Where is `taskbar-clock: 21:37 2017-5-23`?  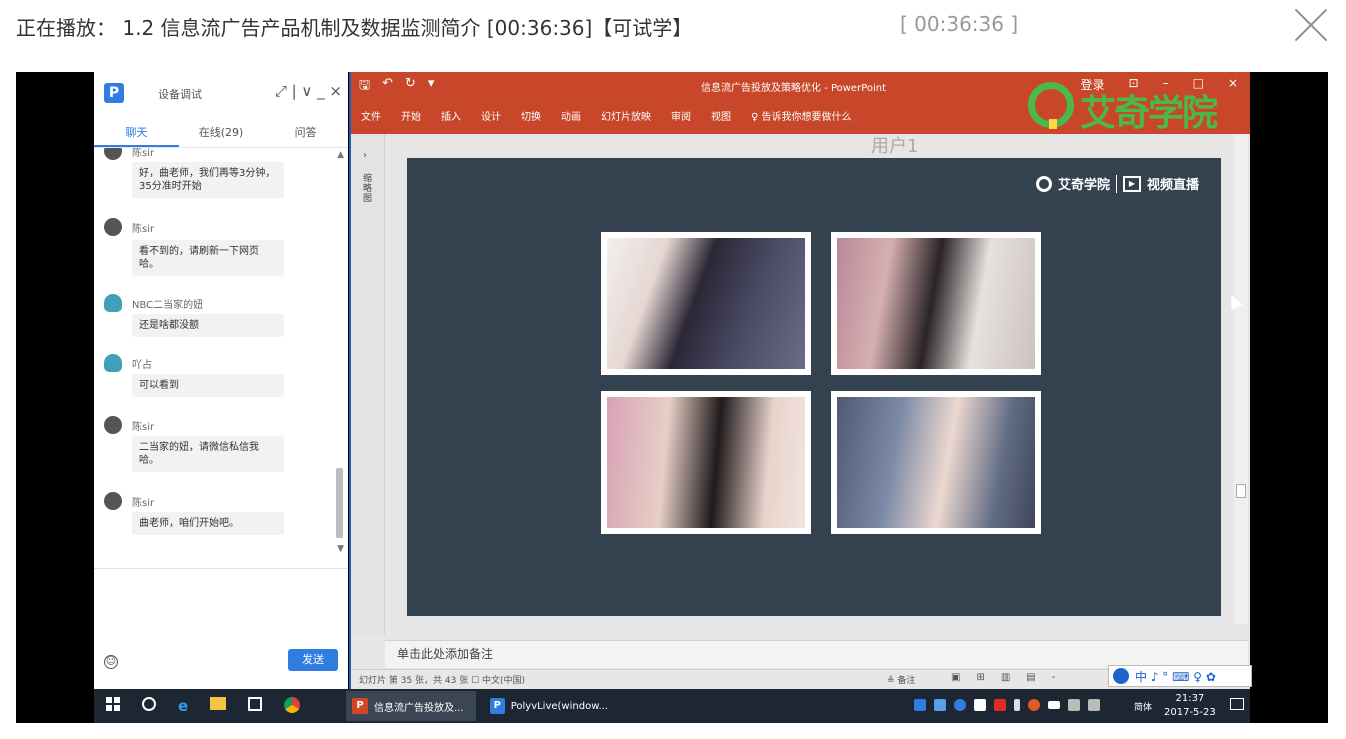 taskbar-clock: 21:37 2017-5-23 is located at coordinates (1190, 706).